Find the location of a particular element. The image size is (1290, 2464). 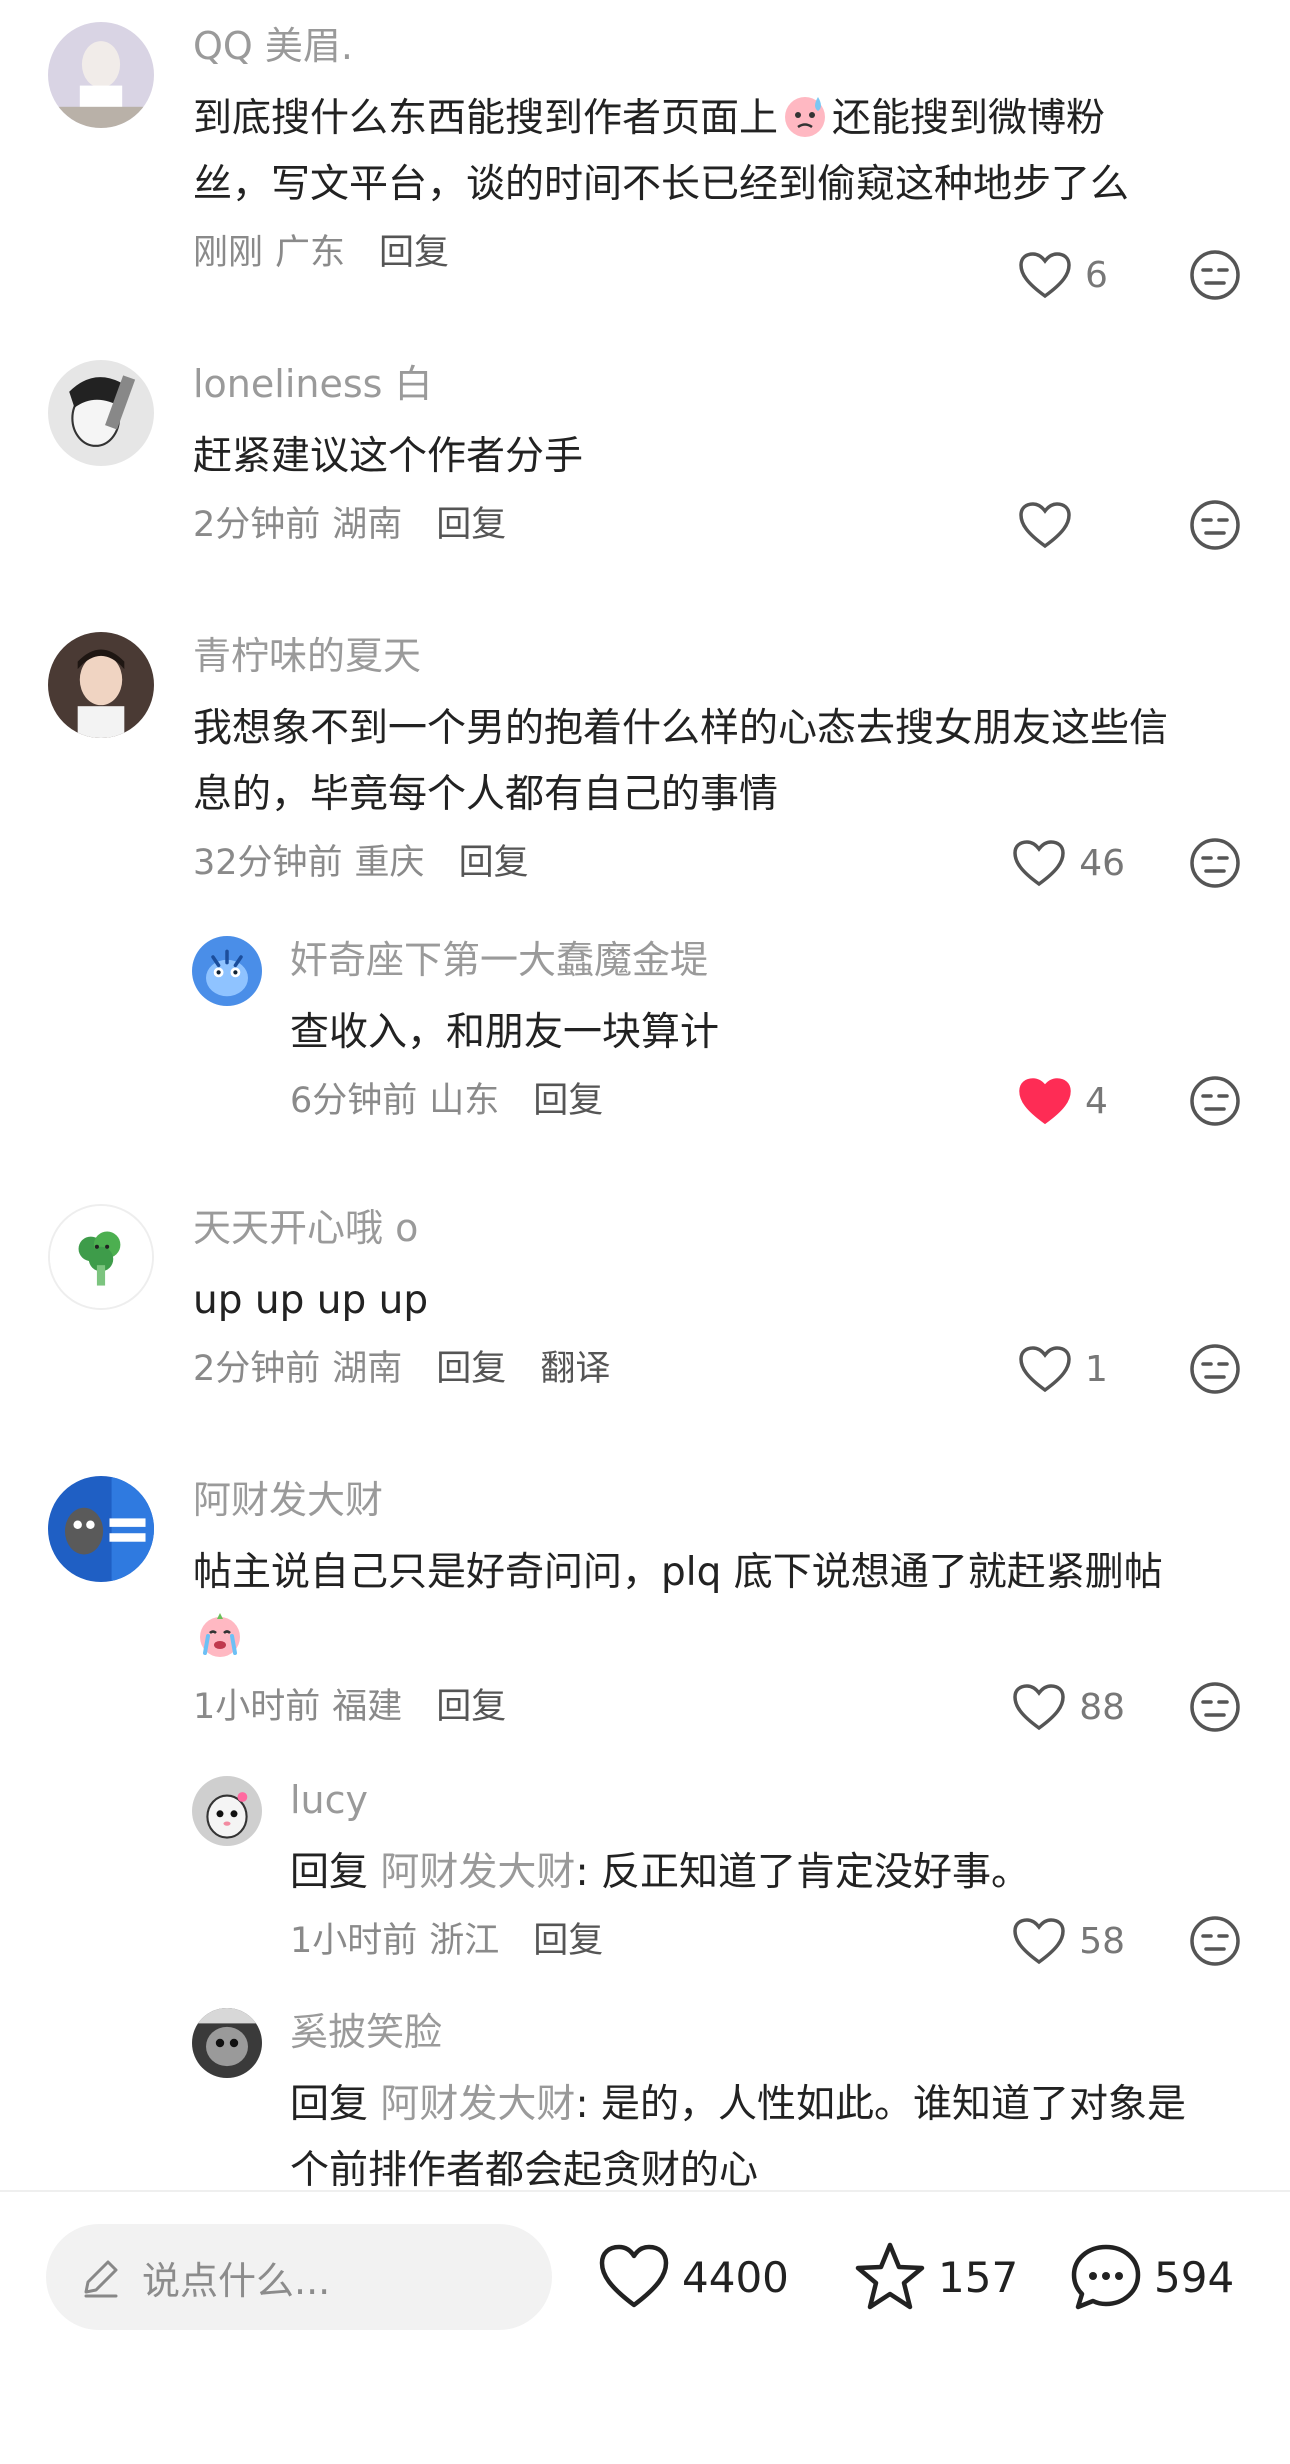

comment-text-part: 还能搜到微博粉 is located at coordinates (969, 118).